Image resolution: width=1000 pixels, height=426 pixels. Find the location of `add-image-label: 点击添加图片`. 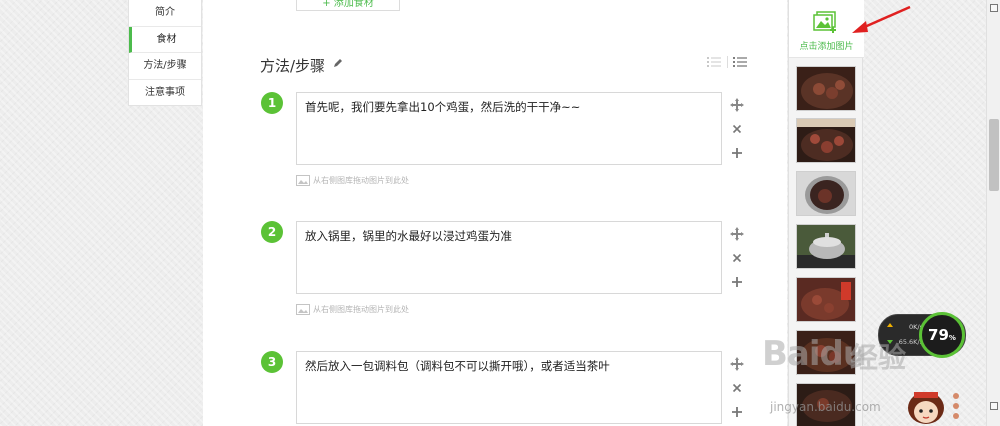

add-image-label: 点击添加图片 is located at coordinates (826, 47).